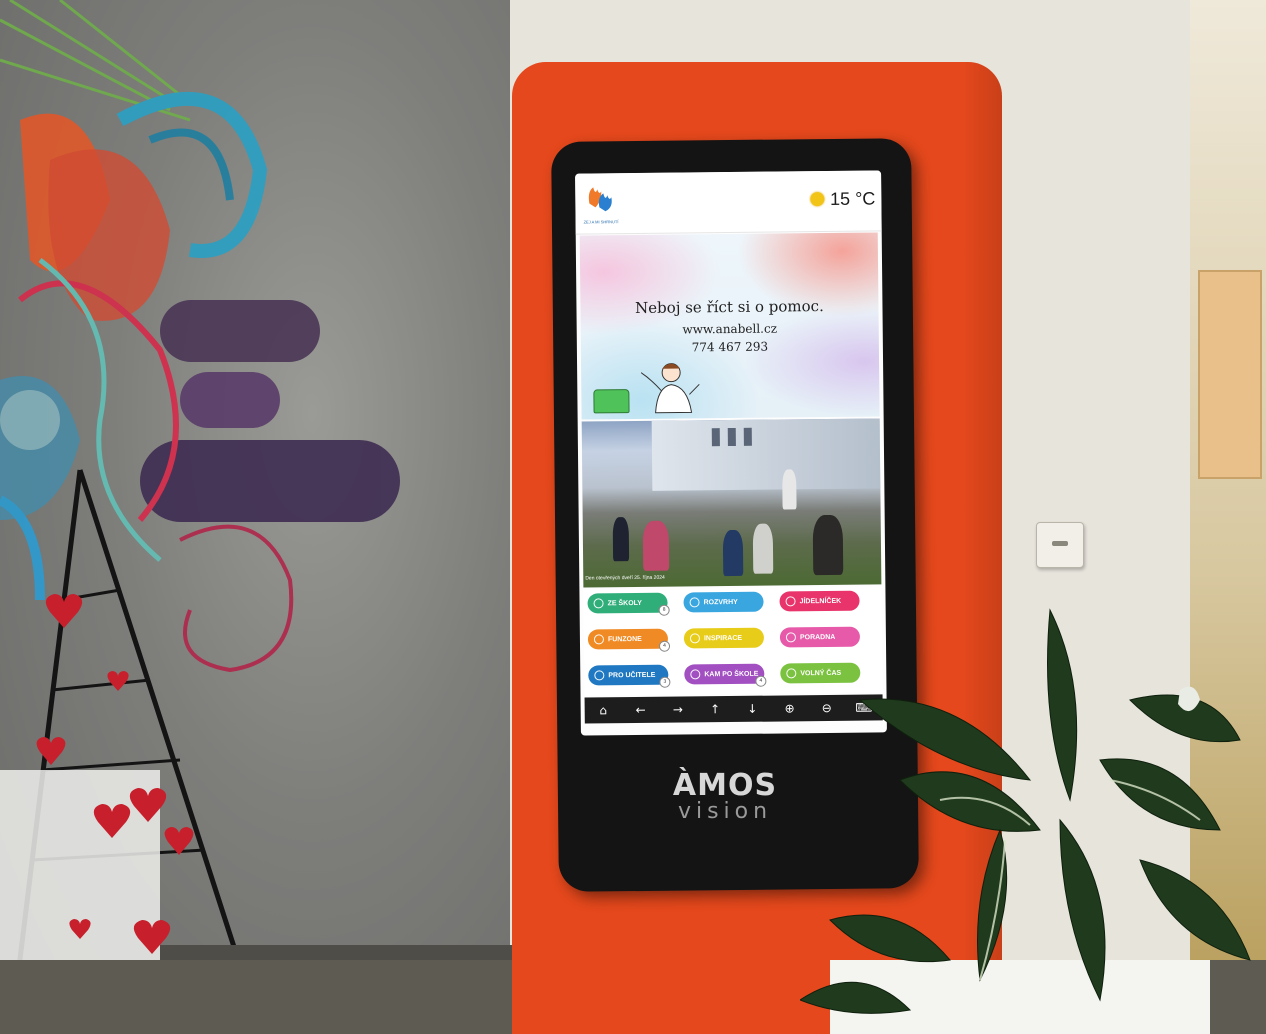 Image resolution: width=1266 pixels, height=1034 pixels. I want to click on banner-url: www.anabell.cz, so click(730, 329).